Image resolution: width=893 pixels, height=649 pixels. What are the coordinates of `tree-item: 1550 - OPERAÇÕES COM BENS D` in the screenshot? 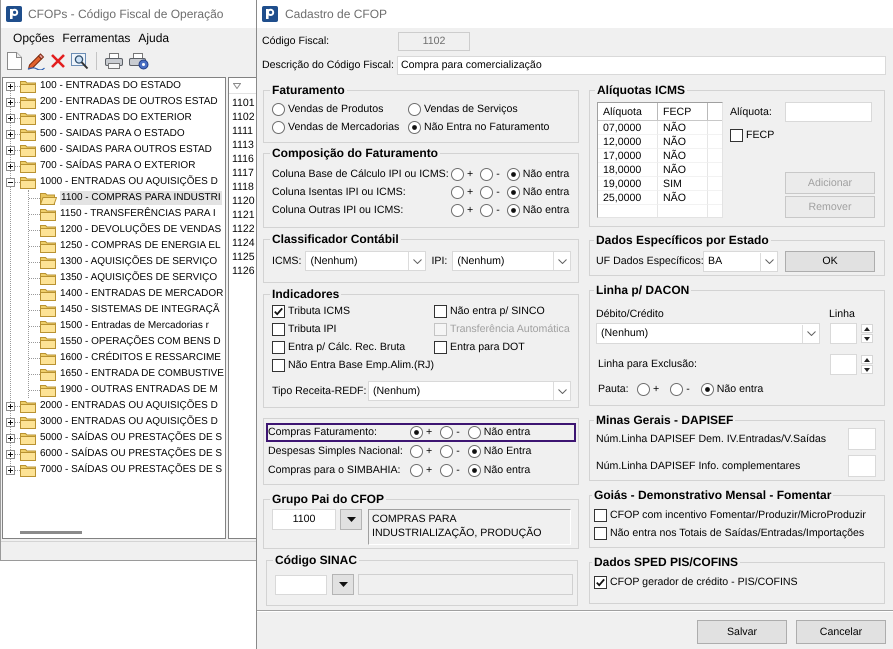 It's located at (140, 342).